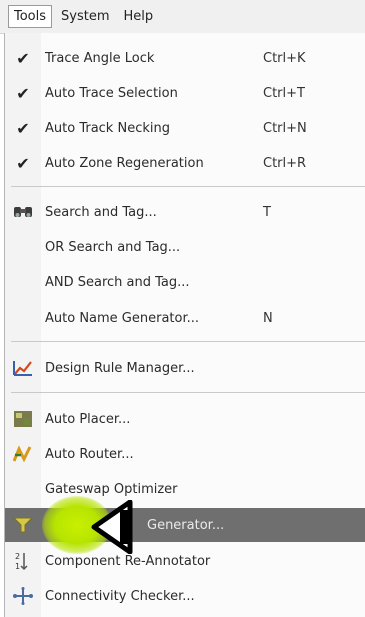 This screenshot has width=365, height=617. What do you see at coordinates (124, 163) in the screenshot?
I see `menu-item-label: Auto Zone Regeneration` at bounding box center [124, 163].